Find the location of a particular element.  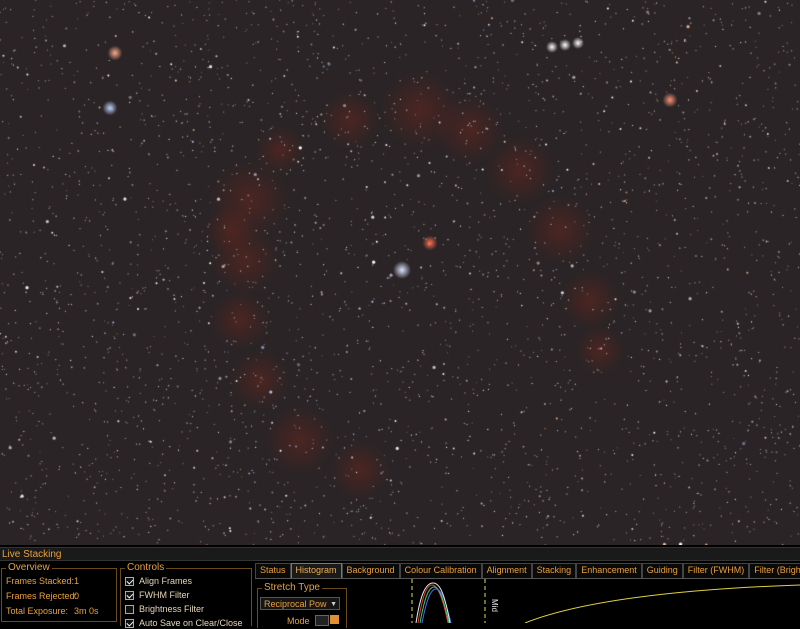

tab-alignment: Alignment is located at coordinates (506, 570).